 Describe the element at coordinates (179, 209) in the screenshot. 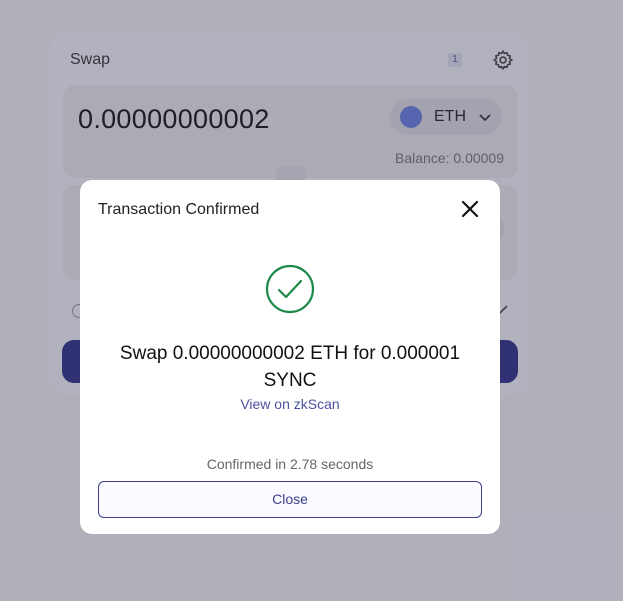

I see `modal-title: Transaction Confirmed` at that location.